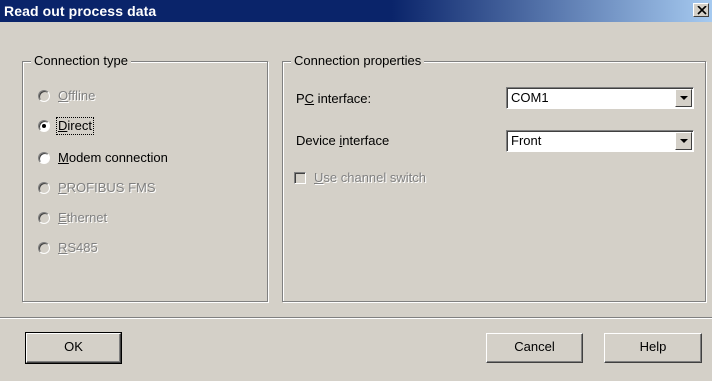 This screenshot has height=381, width=712. Describe the element at coordinates (80, 11) in the screenshot. I see `window-title: Read out process data` at that location.